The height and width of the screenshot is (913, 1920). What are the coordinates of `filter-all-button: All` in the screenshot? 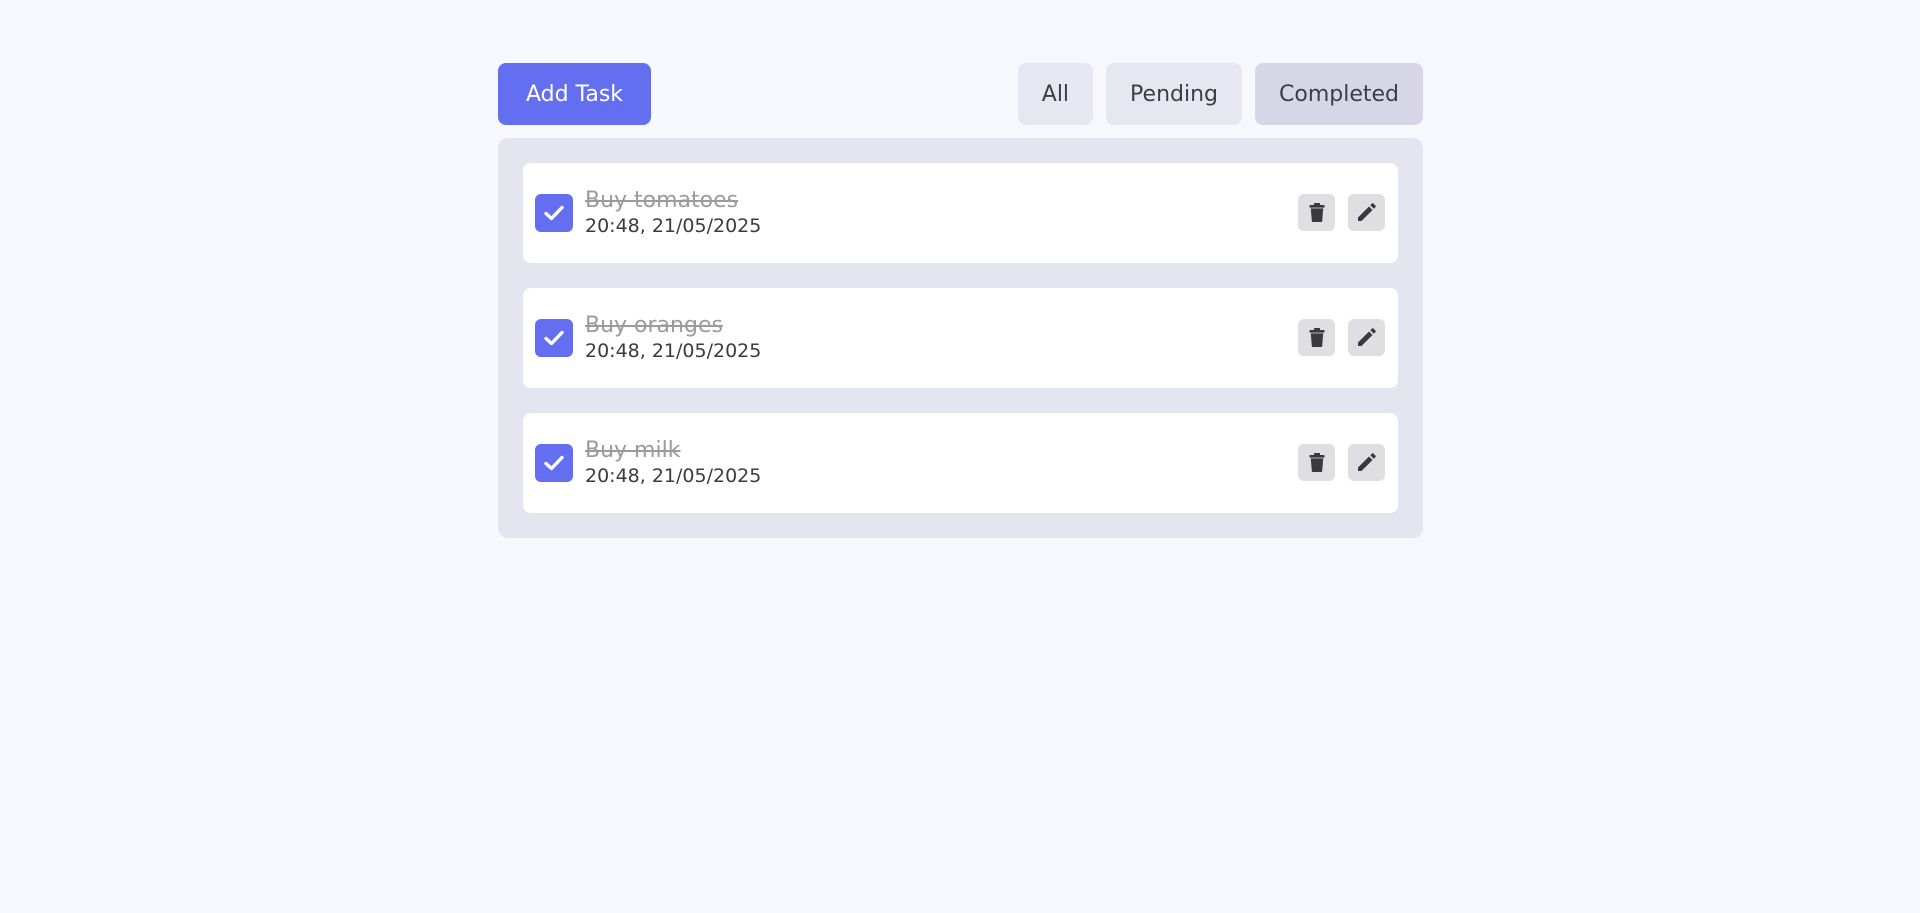 It's located at (1055, 94).